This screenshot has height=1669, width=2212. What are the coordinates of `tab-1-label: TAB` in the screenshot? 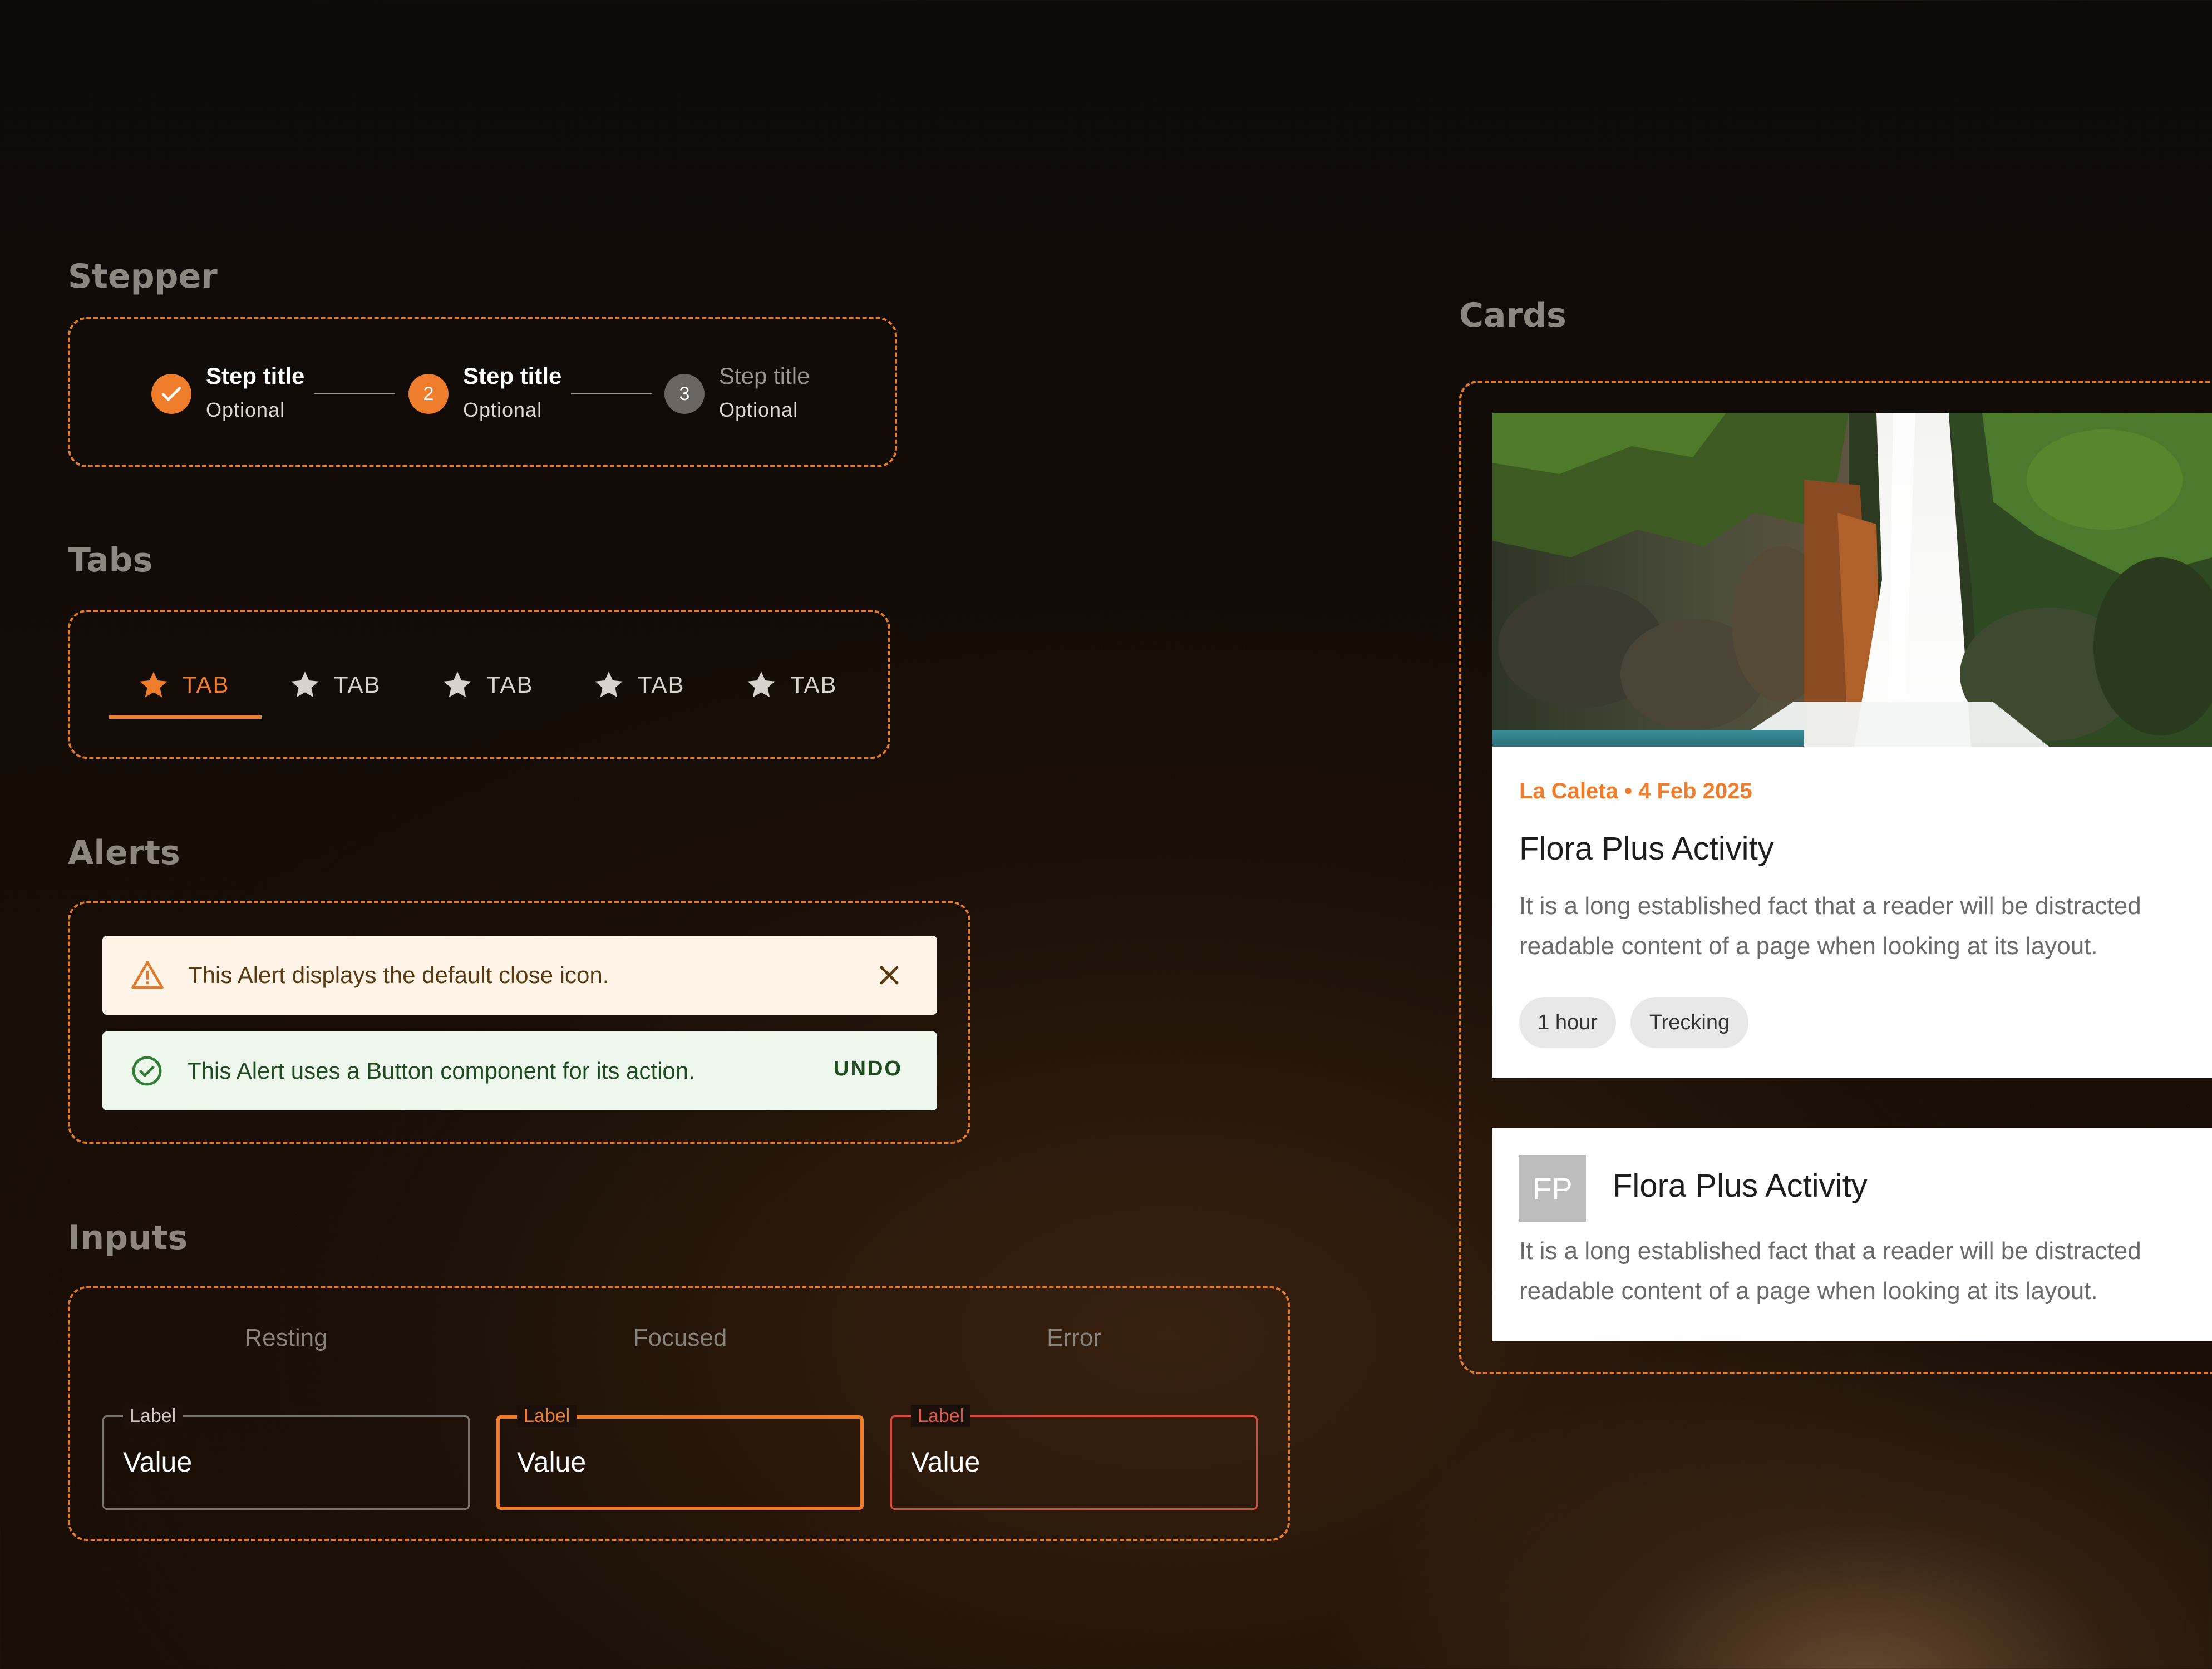 It's located at (206, 684).